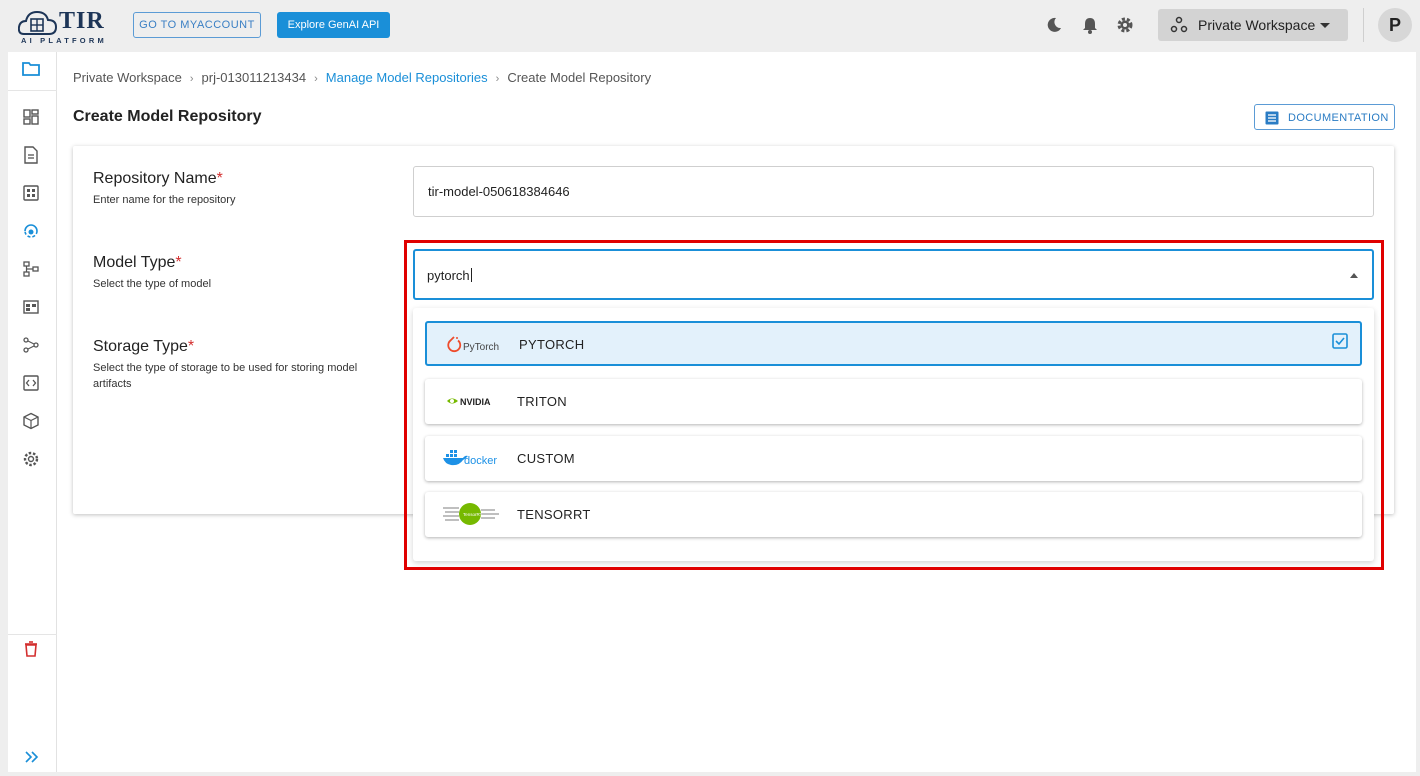  I want to click on model-type-input-value: pytorch, so click(449, 275).